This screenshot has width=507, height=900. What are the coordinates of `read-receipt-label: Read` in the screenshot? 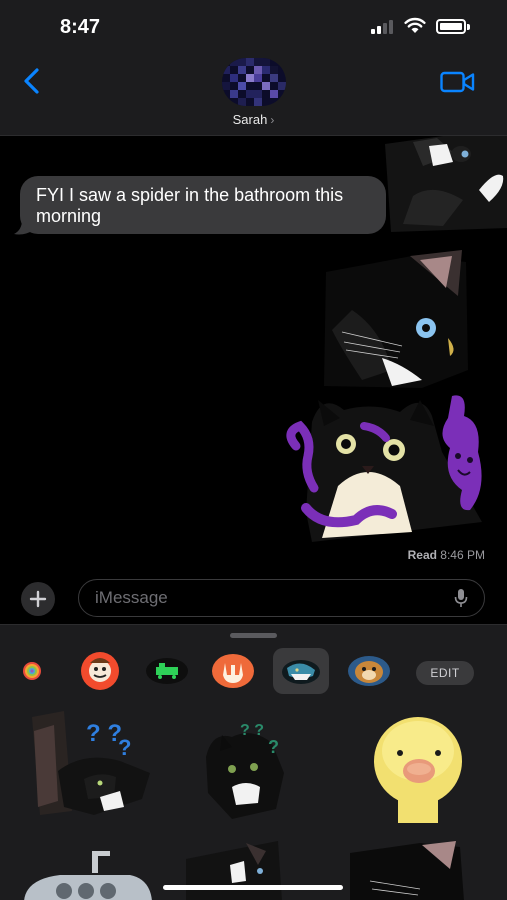 It's located at (422, 555).